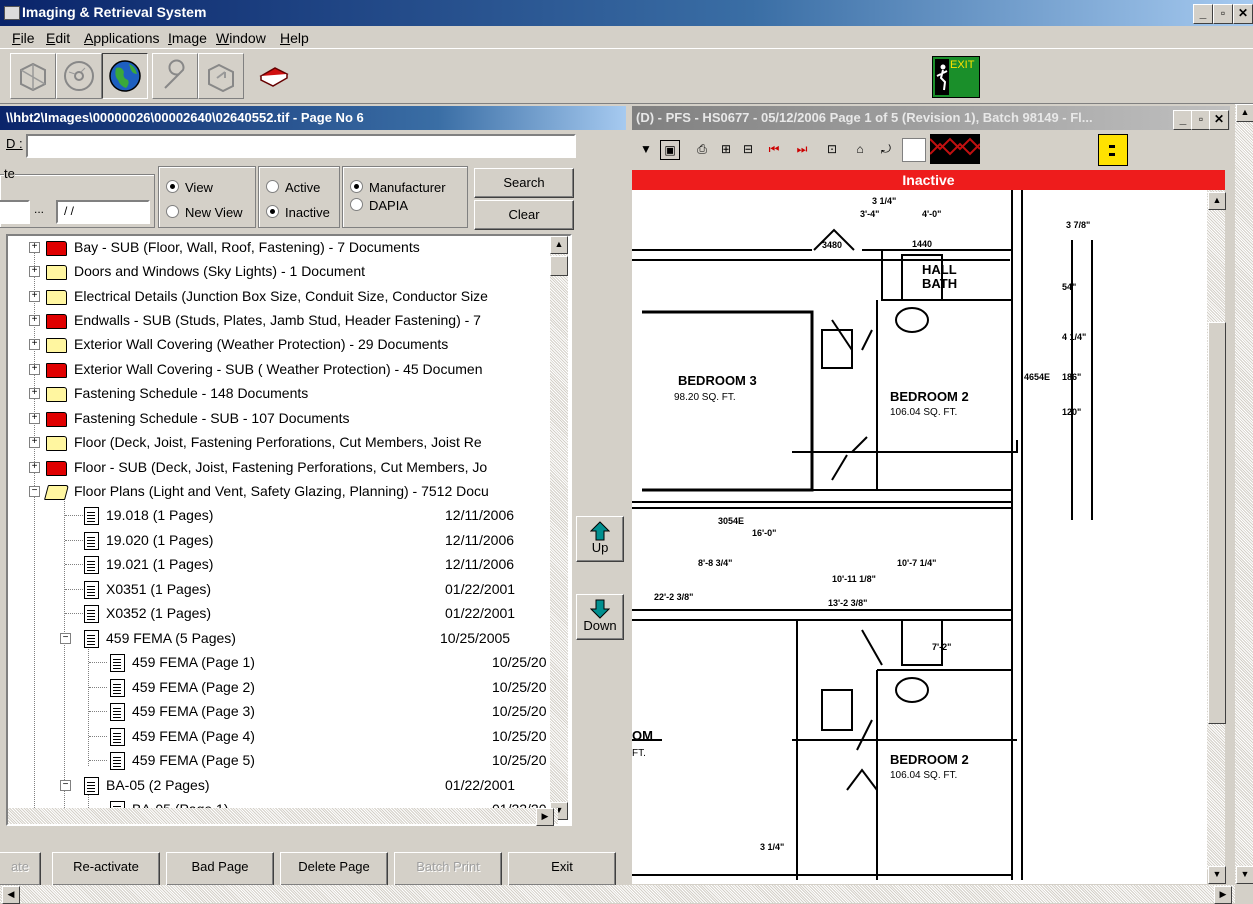  What do you see at coordinates (379, 205) in the screenshot?
I see `radio-dapia: DAPIA` at bounding box center [379, 205].